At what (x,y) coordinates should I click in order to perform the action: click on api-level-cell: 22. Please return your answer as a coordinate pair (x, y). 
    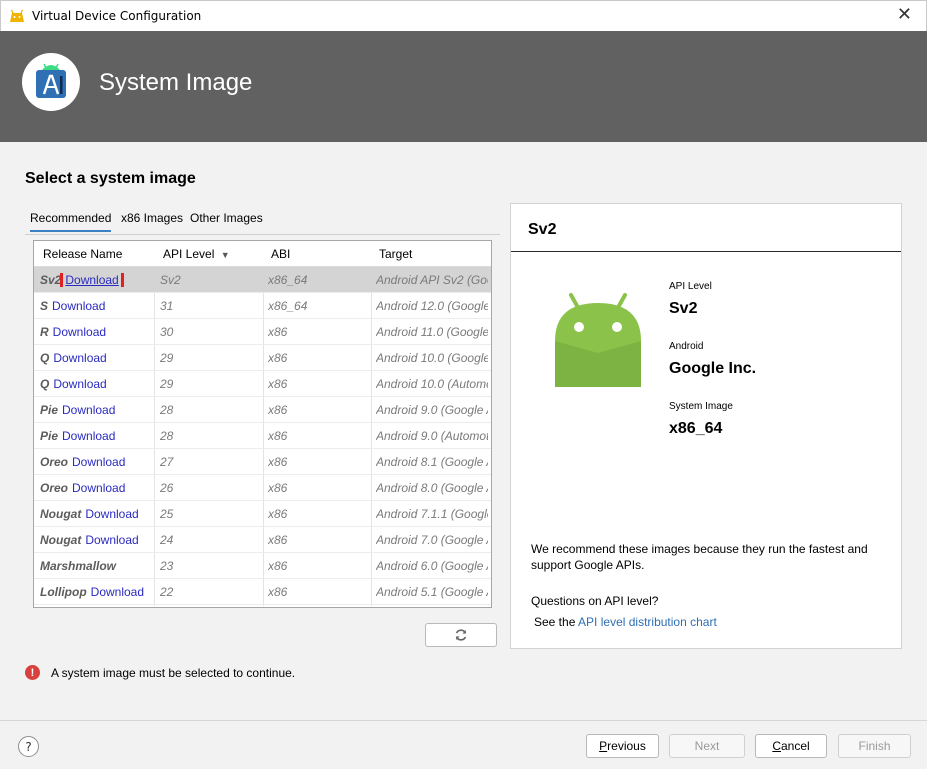
    Looking at the image, I should click on (167, 592).